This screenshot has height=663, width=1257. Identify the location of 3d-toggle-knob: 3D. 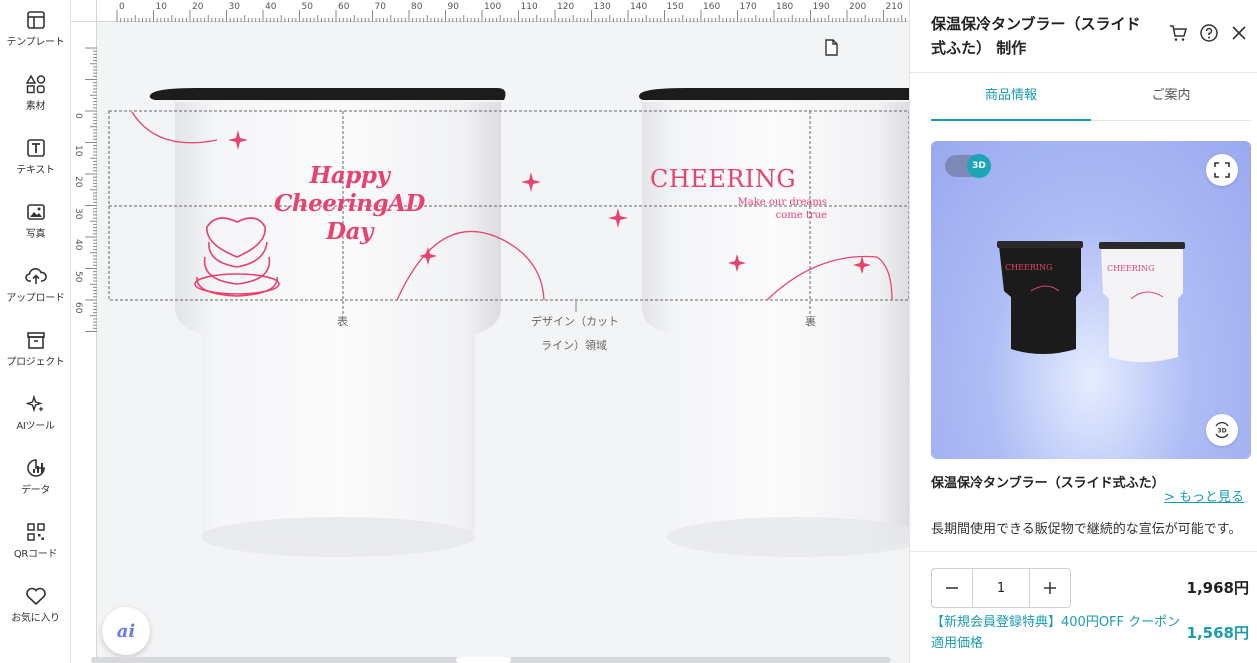
(979, 166).